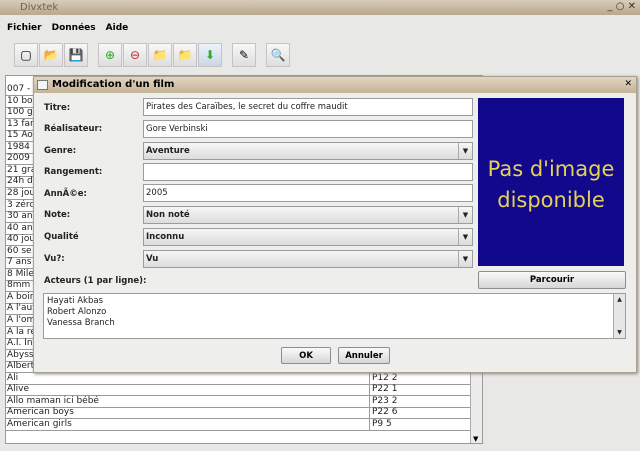 The height and width of the screenshot is (451, 640). Describe the element at coordinates (21, 320) in the screenshot. I see `cell-title: A l'om` at that location.